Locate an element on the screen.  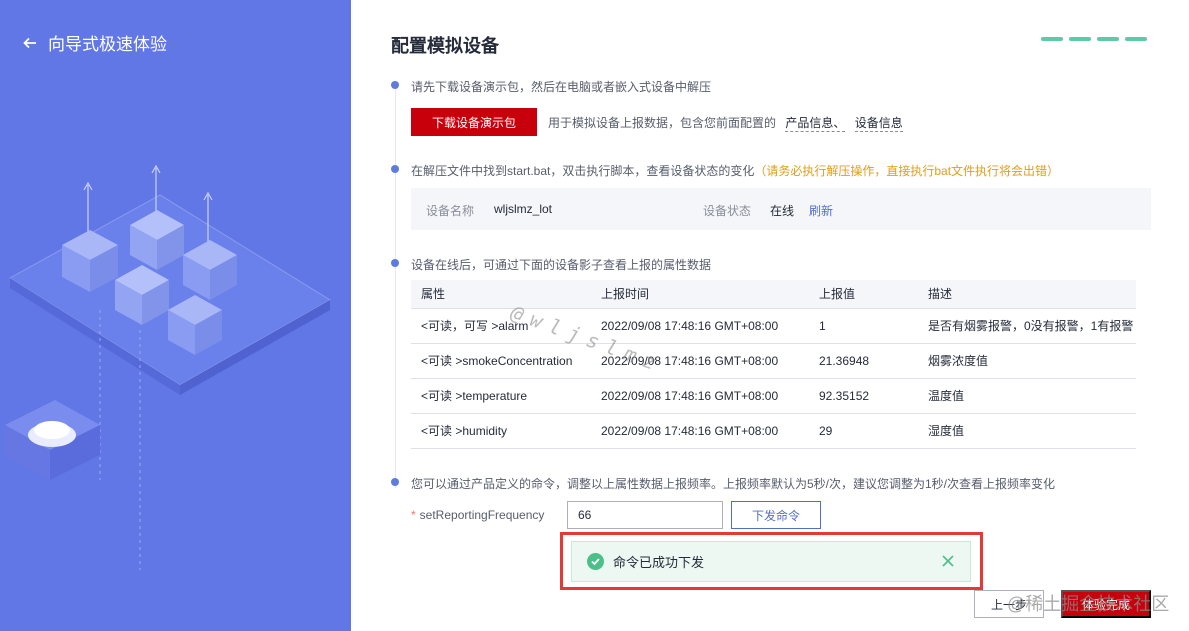
step1-description: 用于模拟设备上报数据，包含您前面配置的 产品信息、 设备信息 is located at coordinates (725, 123).